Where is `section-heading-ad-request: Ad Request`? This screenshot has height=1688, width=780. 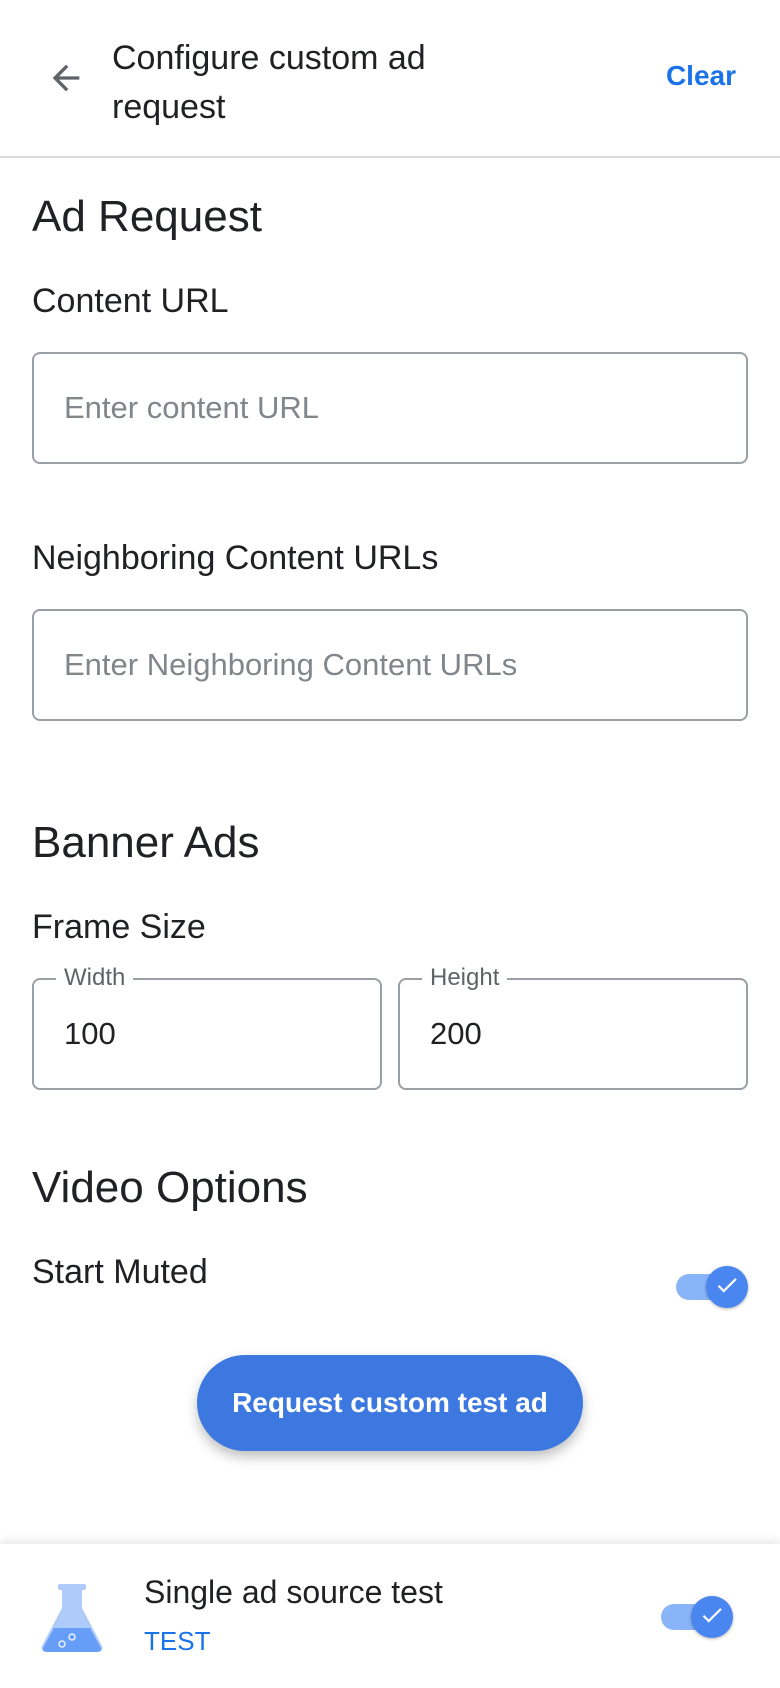 section-heading-ad-request: Ad Request is located at coordinates (147, 216).